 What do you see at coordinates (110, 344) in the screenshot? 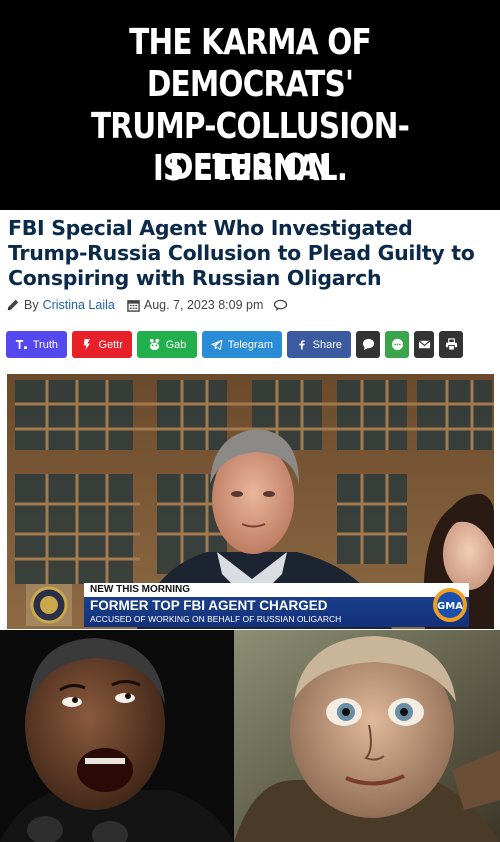
I see `gettr-label: Gettr` at bounding box center [110, 344].